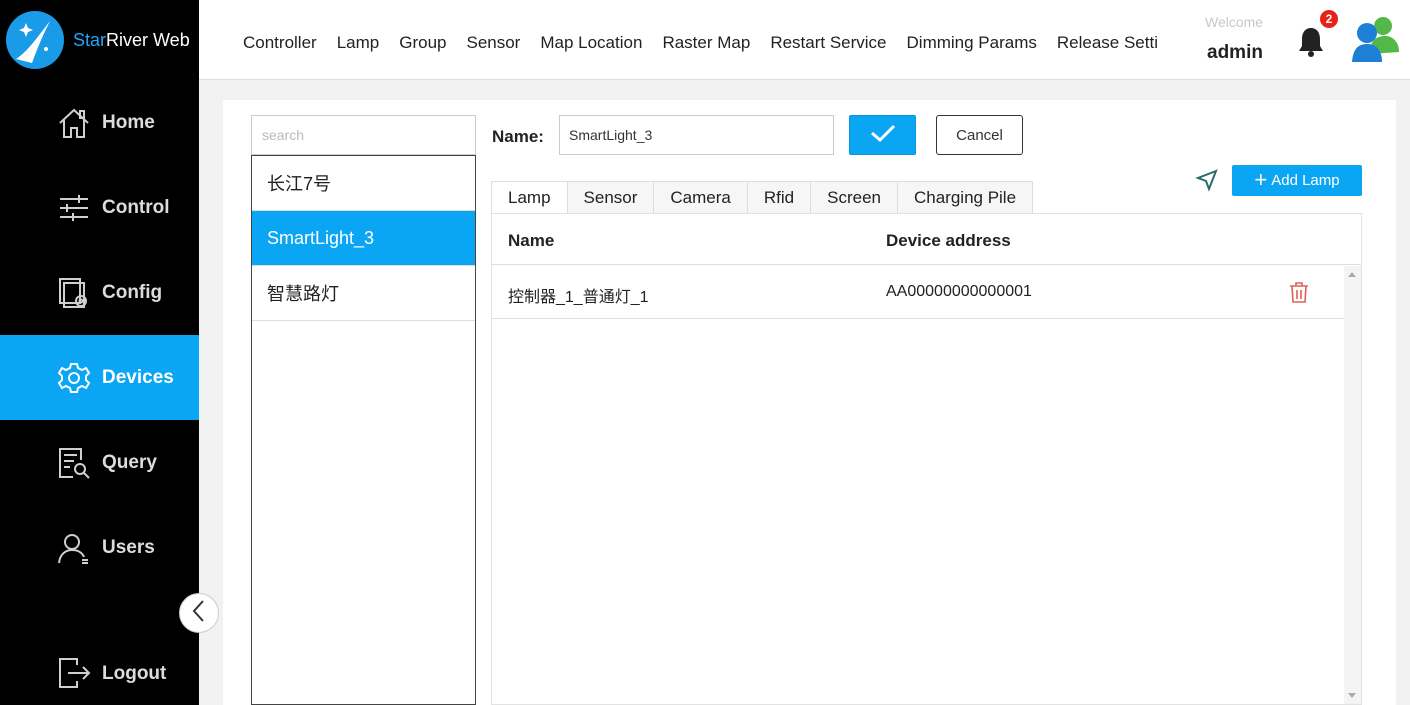 The image size is (1410, 705). I want to click on topnav-item-controller: Controller, so click(280, 43).